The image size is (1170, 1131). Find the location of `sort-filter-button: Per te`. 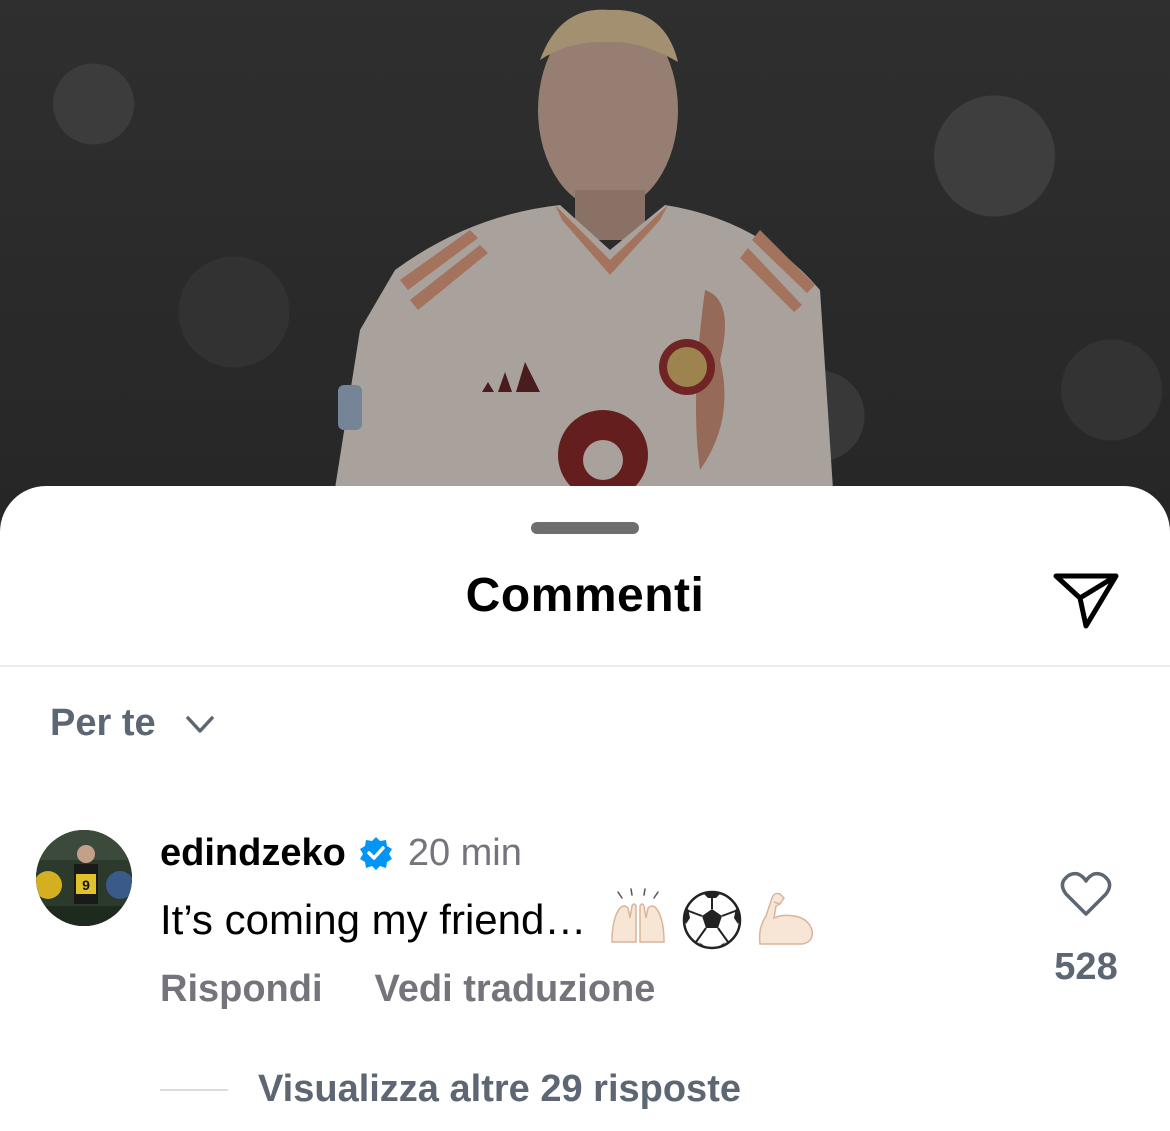

sort-filter-button: Per te is located at coordinates (134, 723).